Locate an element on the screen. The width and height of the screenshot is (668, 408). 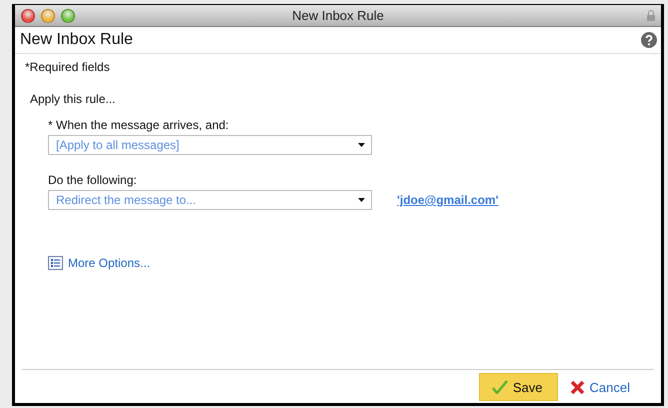
window-title: New Inbox Rule is located at coordinates (338, 15).